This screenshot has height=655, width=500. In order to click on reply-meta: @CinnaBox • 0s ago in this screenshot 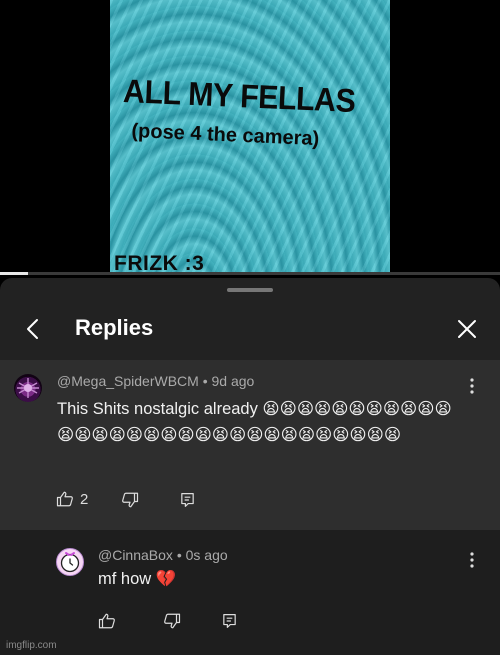, I will do `click(163, 555)`.